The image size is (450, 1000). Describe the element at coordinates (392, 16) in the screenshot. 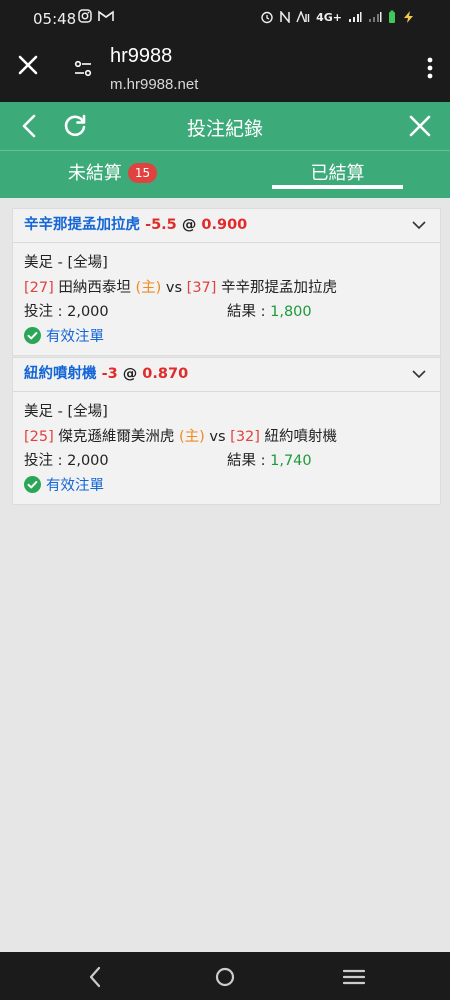

I see `battery-icon` at that location.